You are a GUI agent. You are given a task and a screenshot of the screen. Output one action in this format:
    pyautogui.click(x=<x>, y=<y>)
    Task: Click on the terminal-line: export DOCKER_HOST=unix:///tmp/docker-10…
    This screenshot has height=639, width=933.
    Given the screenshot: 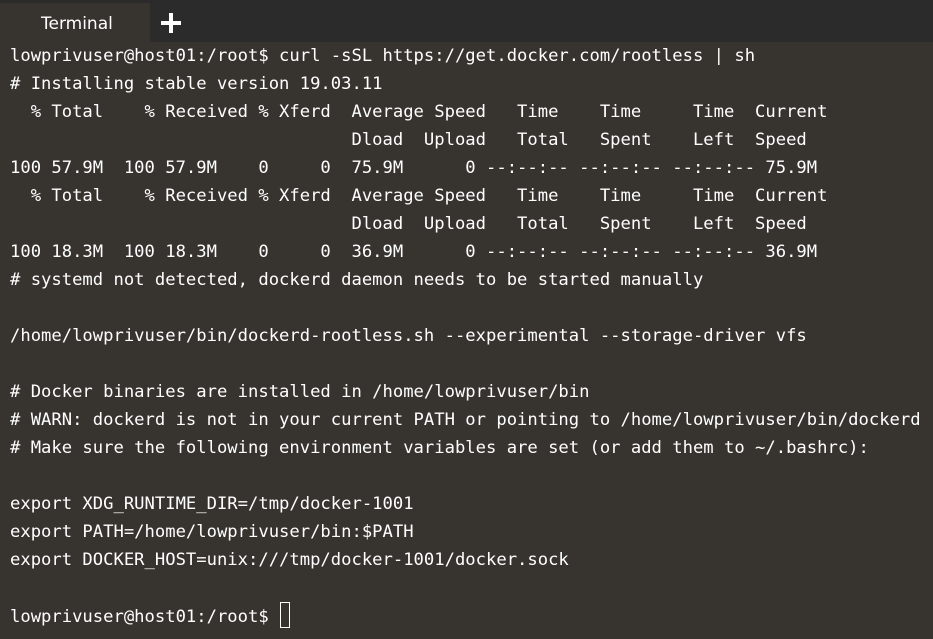 What is the action you would take?
    pyautogui.click(x=289, y=560)
    